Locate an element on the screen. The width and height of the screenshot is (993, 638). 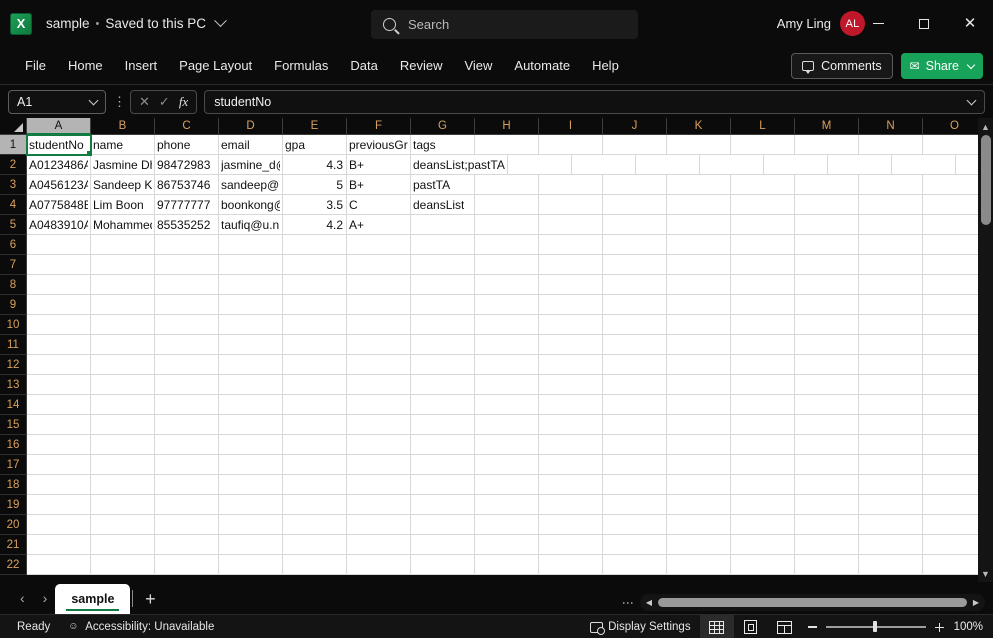
cell-M5 is located at coordinates (827, 225).